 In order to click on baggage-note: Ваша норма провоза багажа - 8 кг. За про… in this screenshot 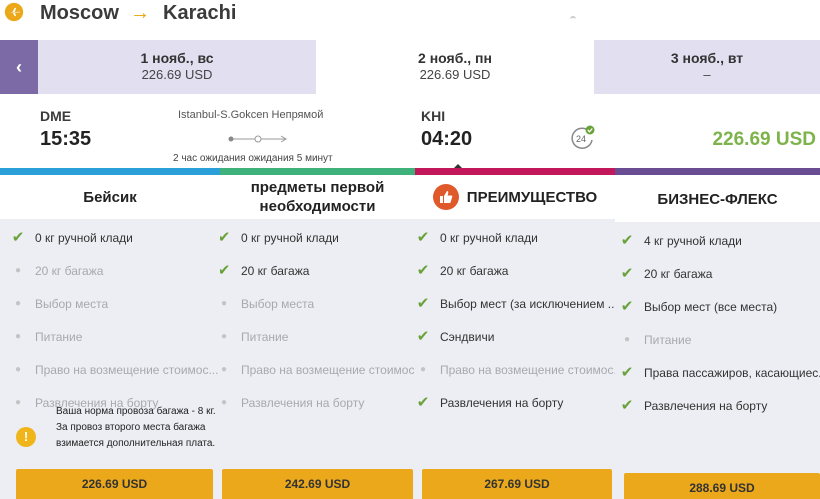, I will do `click(136, 427)`.